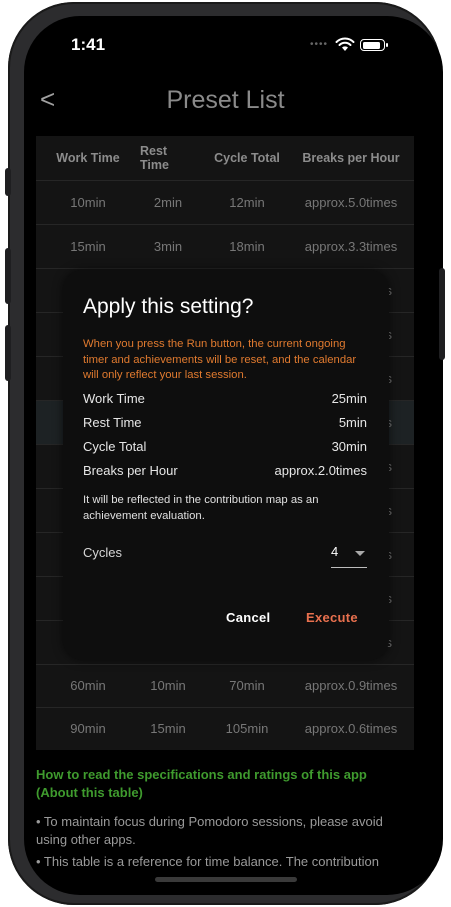 The height and width of the screenshot is (907, 451). What do you see at coordinates (349, 555) in the screenshot?
I see `cycles-dropdown: 4` at bounding box center [349, 555].